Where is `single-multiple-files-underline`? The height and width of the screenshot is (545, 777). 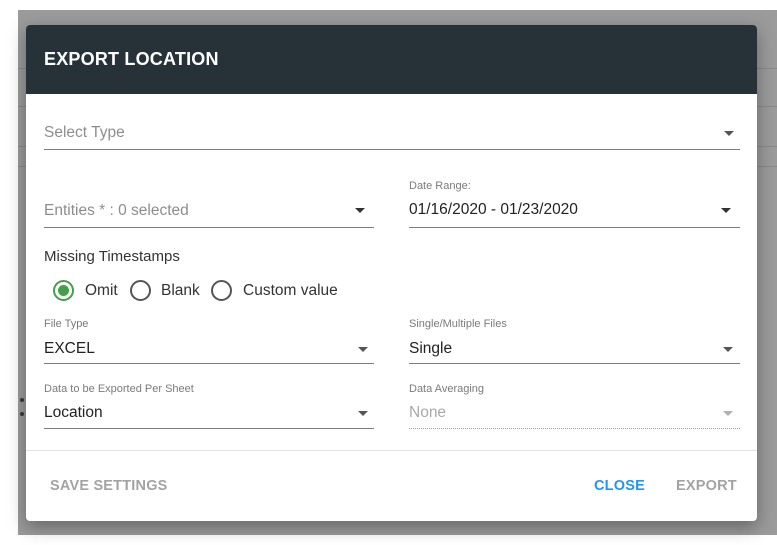
single-multiple-files-underline is located at coordinates (574, 363).